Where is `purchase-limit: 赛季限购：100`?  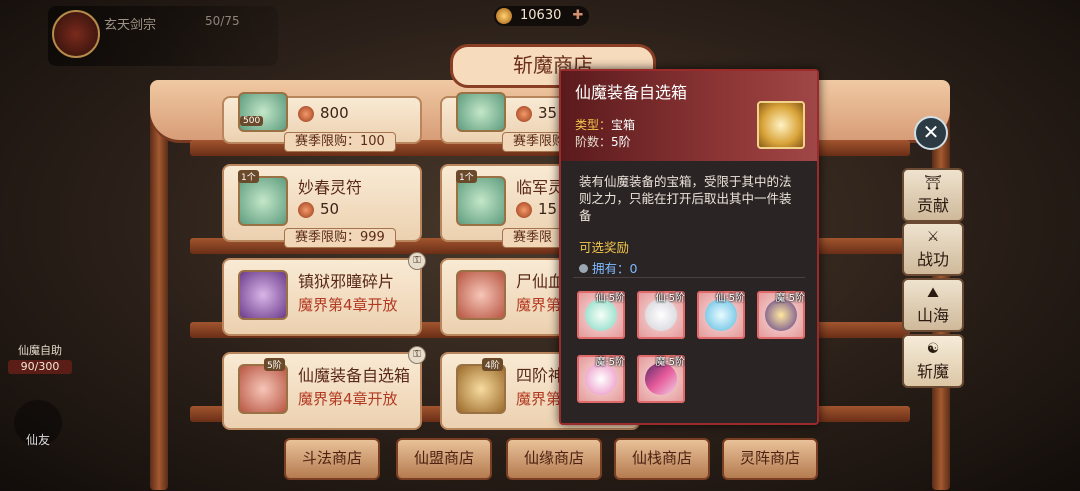
purchase-limit: 赛季限购：100 is located at coordinates (340, 142).